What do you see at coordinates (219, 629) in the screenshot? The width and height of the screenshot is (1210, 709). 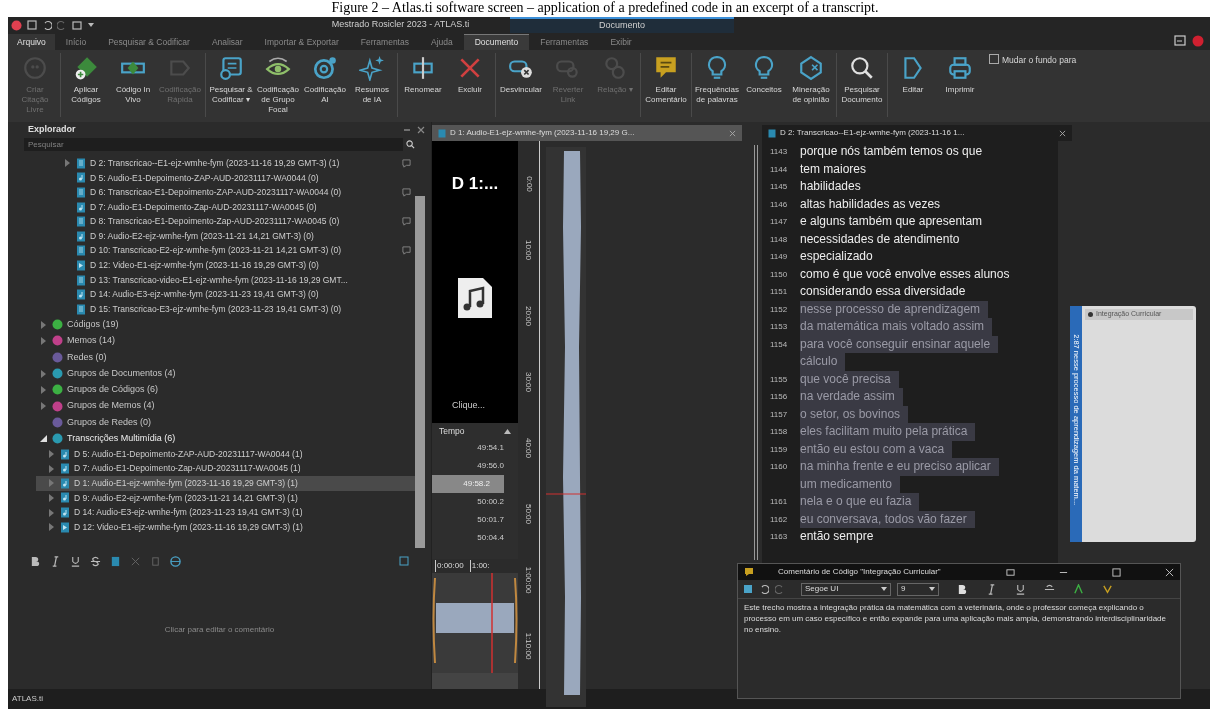 I see `comment-placeholder: Clicar para editar o comentário` at bounding box center [219, 629].